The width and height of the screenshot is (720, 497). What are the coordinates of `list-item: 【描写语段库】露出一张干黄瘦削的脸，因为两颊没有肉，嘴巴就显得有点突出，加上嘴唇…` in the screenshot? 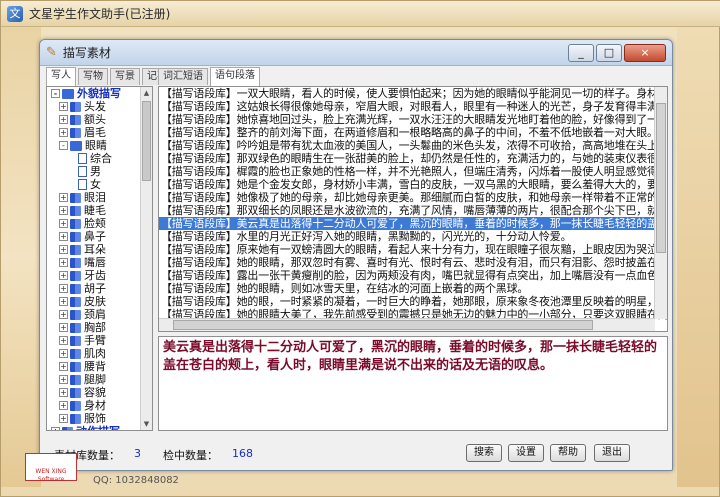 It's located at (413, 275).